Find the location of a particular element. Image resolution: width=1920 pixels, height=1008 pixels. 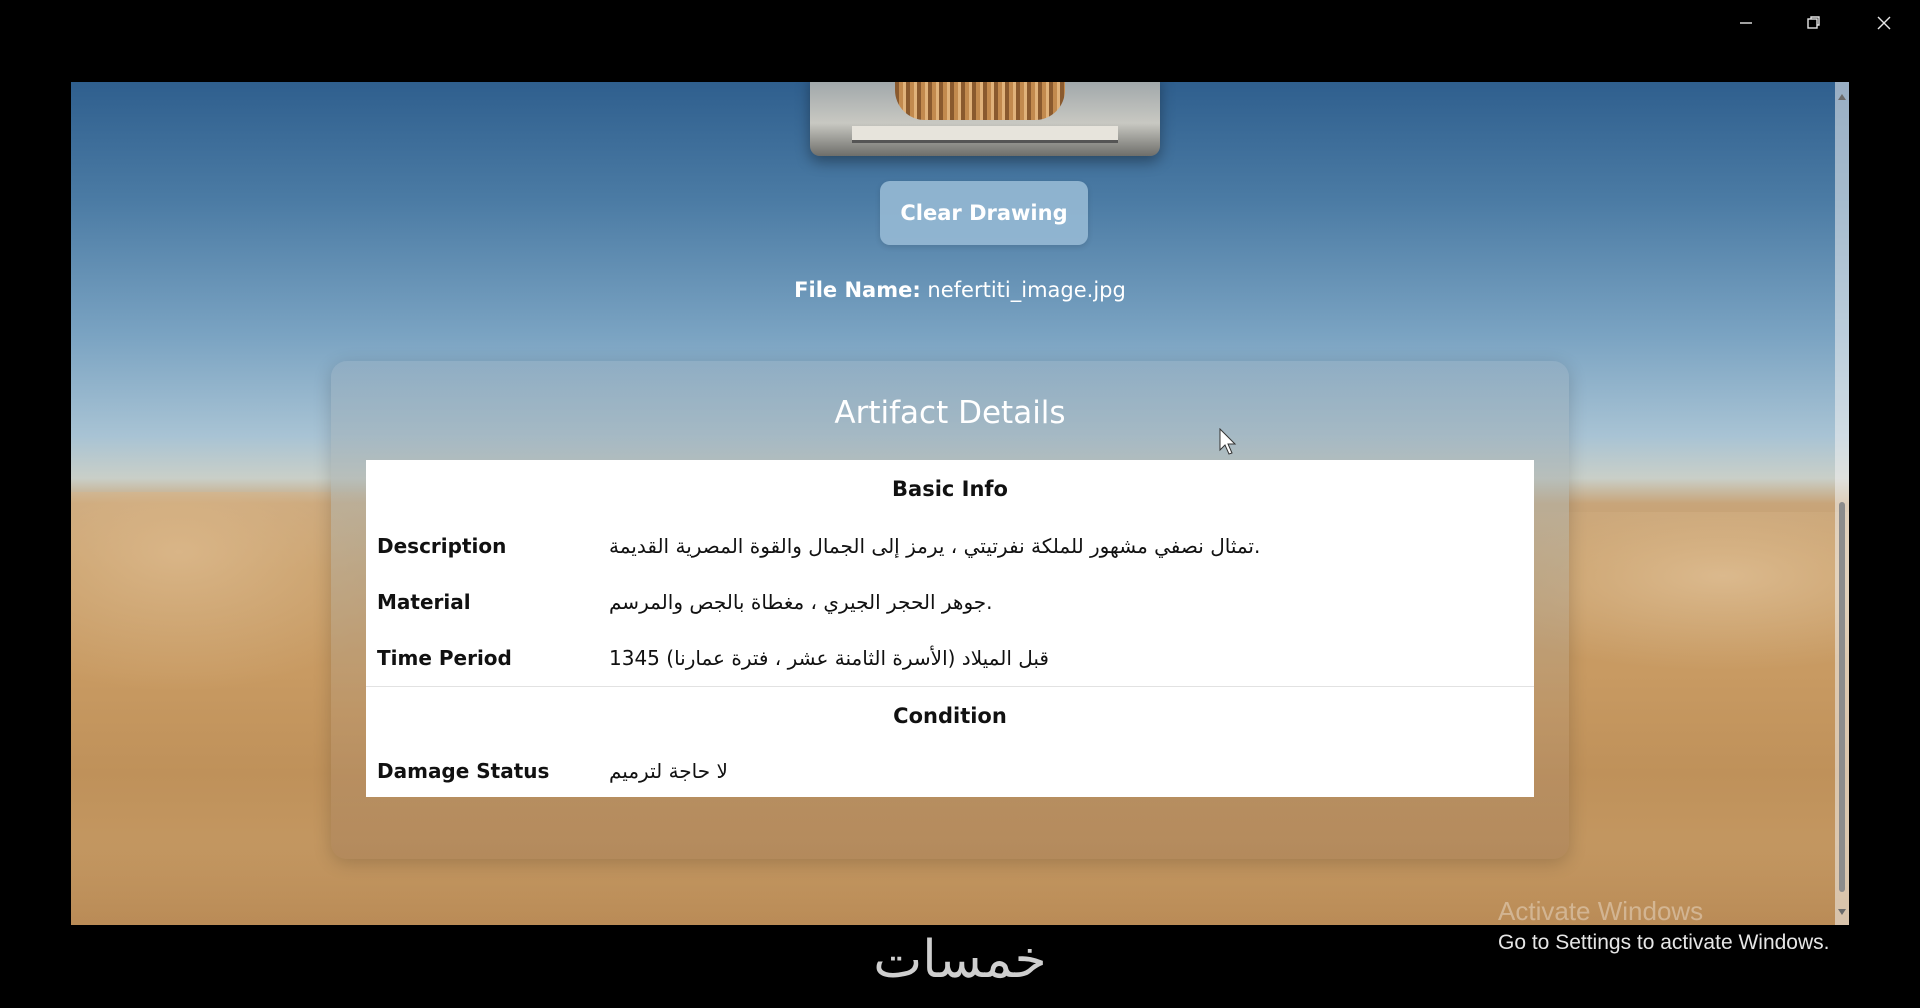

section-heading-condition: Condition is located at coordinates (950, 715).